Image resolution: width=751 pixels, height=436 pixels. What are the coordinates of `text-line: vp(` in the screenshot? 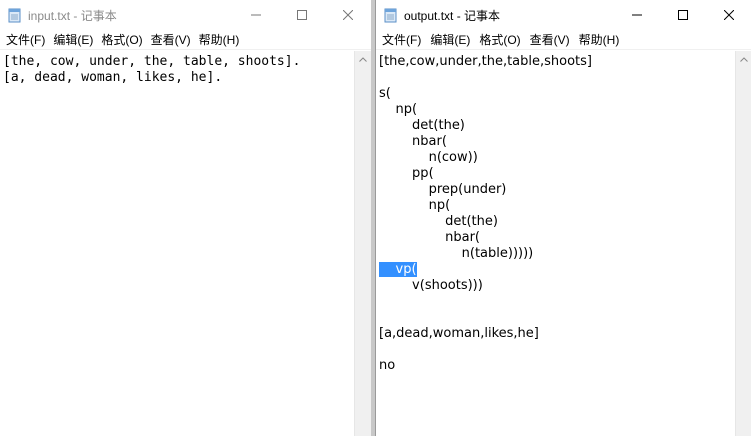 It's located at (485, 270).